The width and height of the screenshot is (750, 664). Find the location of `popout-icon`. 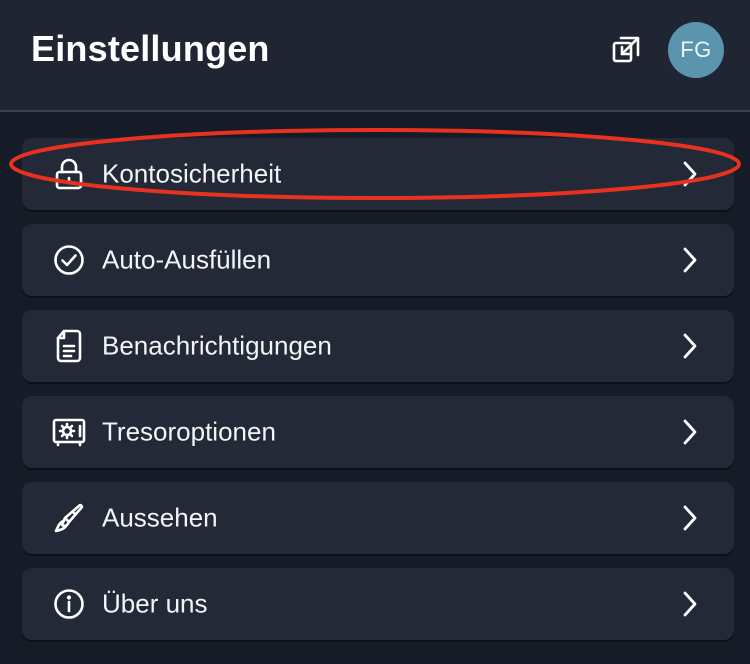

popout-icon is located at coordinates (626, 52).